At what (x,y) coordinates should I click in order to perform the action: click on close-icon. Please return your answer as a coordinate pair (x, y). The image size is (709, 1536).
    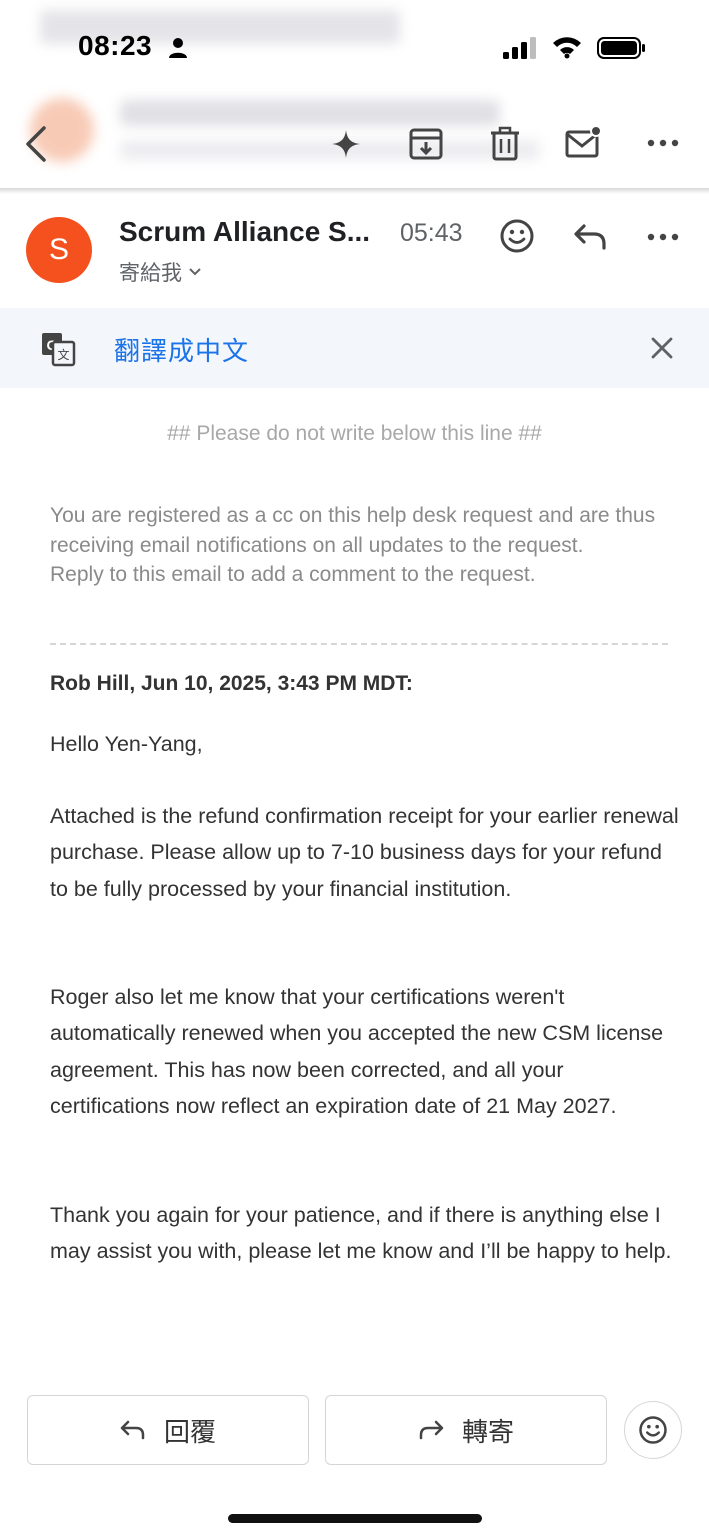
    Looking at the image, I should click on (662, 348).